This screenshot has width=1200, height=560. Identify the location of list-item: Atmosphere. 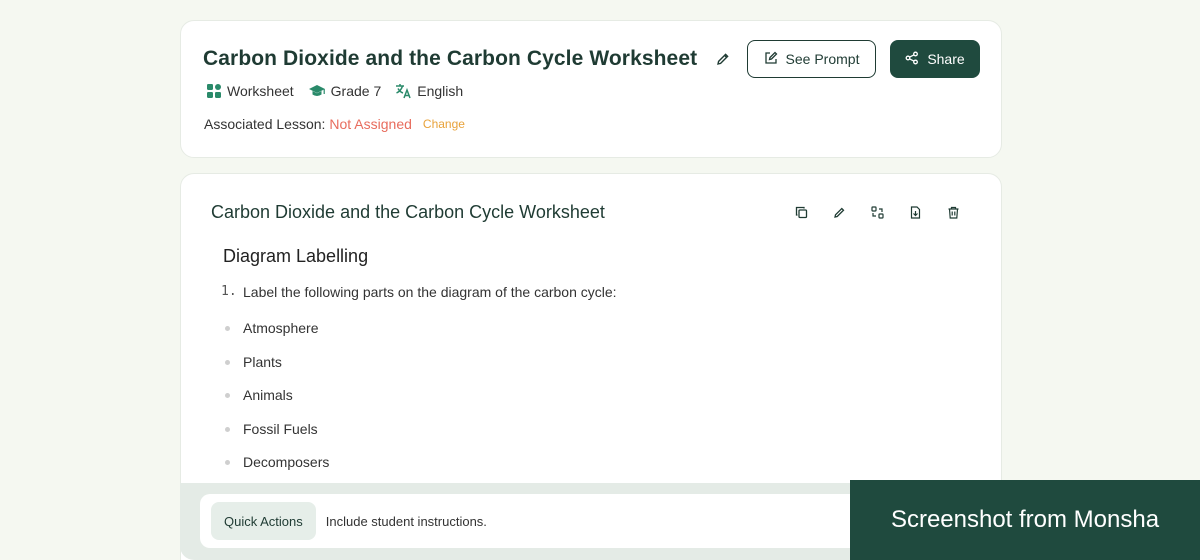
(277, 337).